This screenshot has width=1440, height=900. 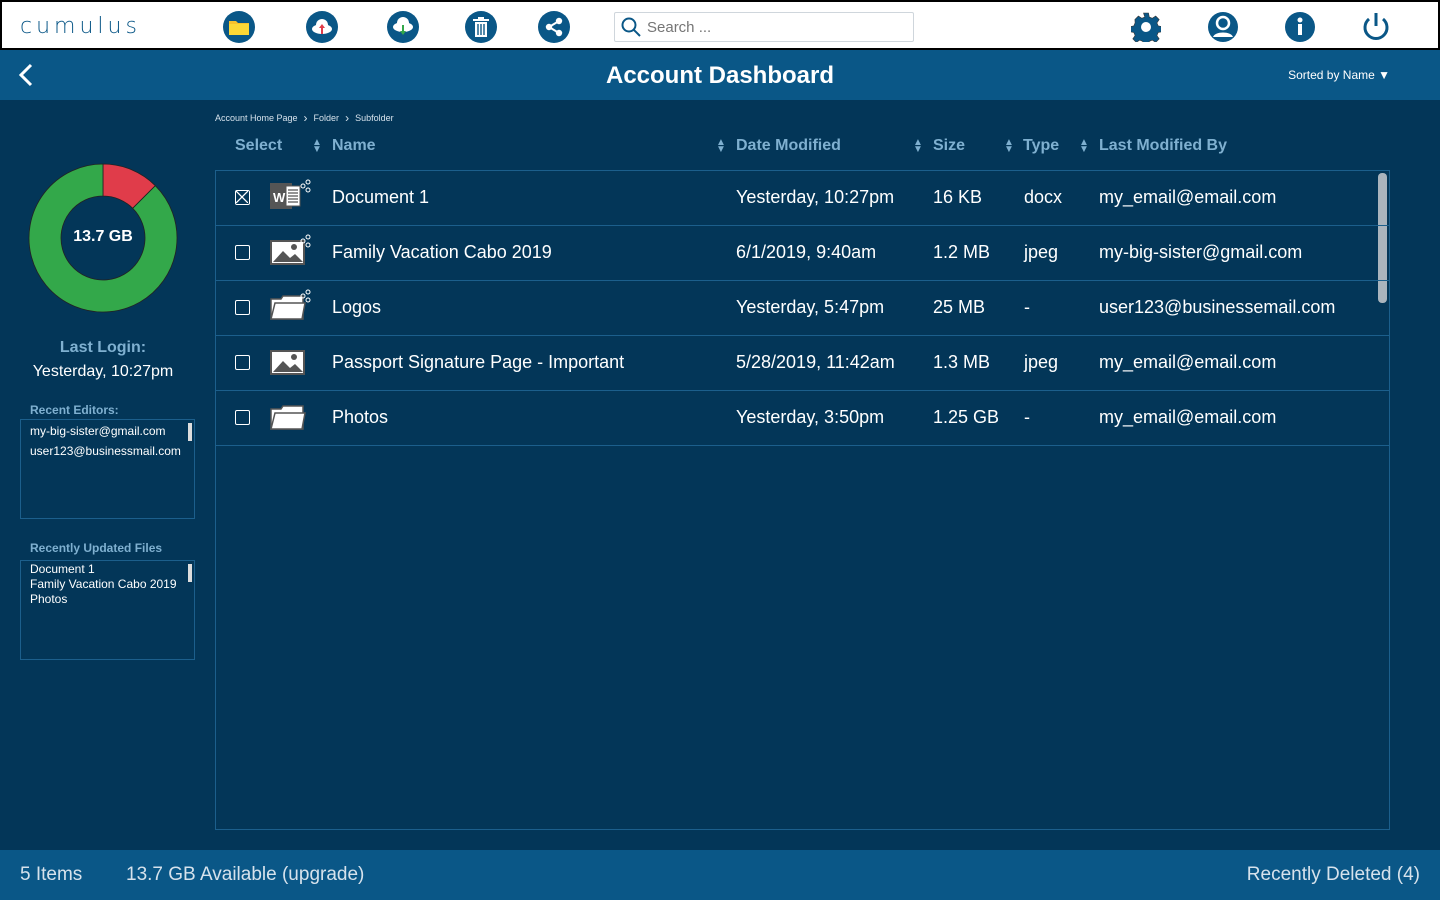 I want to click on breadcrumb-item: Subfolder, so click(x=374, y=118).